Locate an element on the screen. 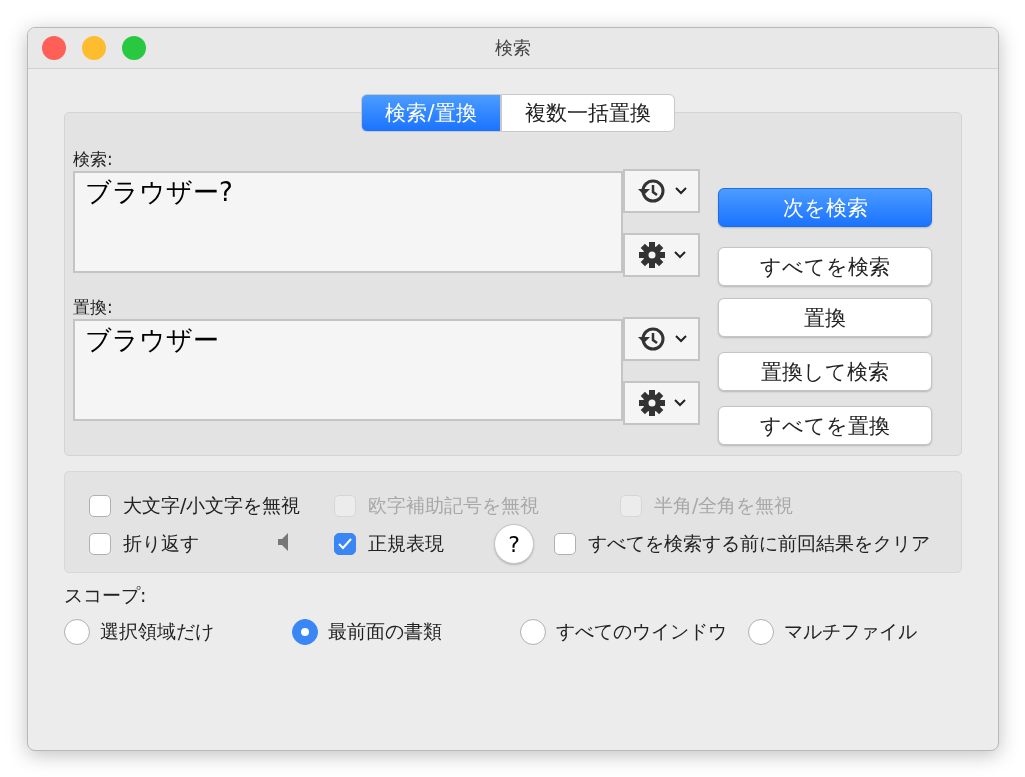 The height and width of the screenshot is (777, 1025). speaker-icon is located at coordinates (283, 542).